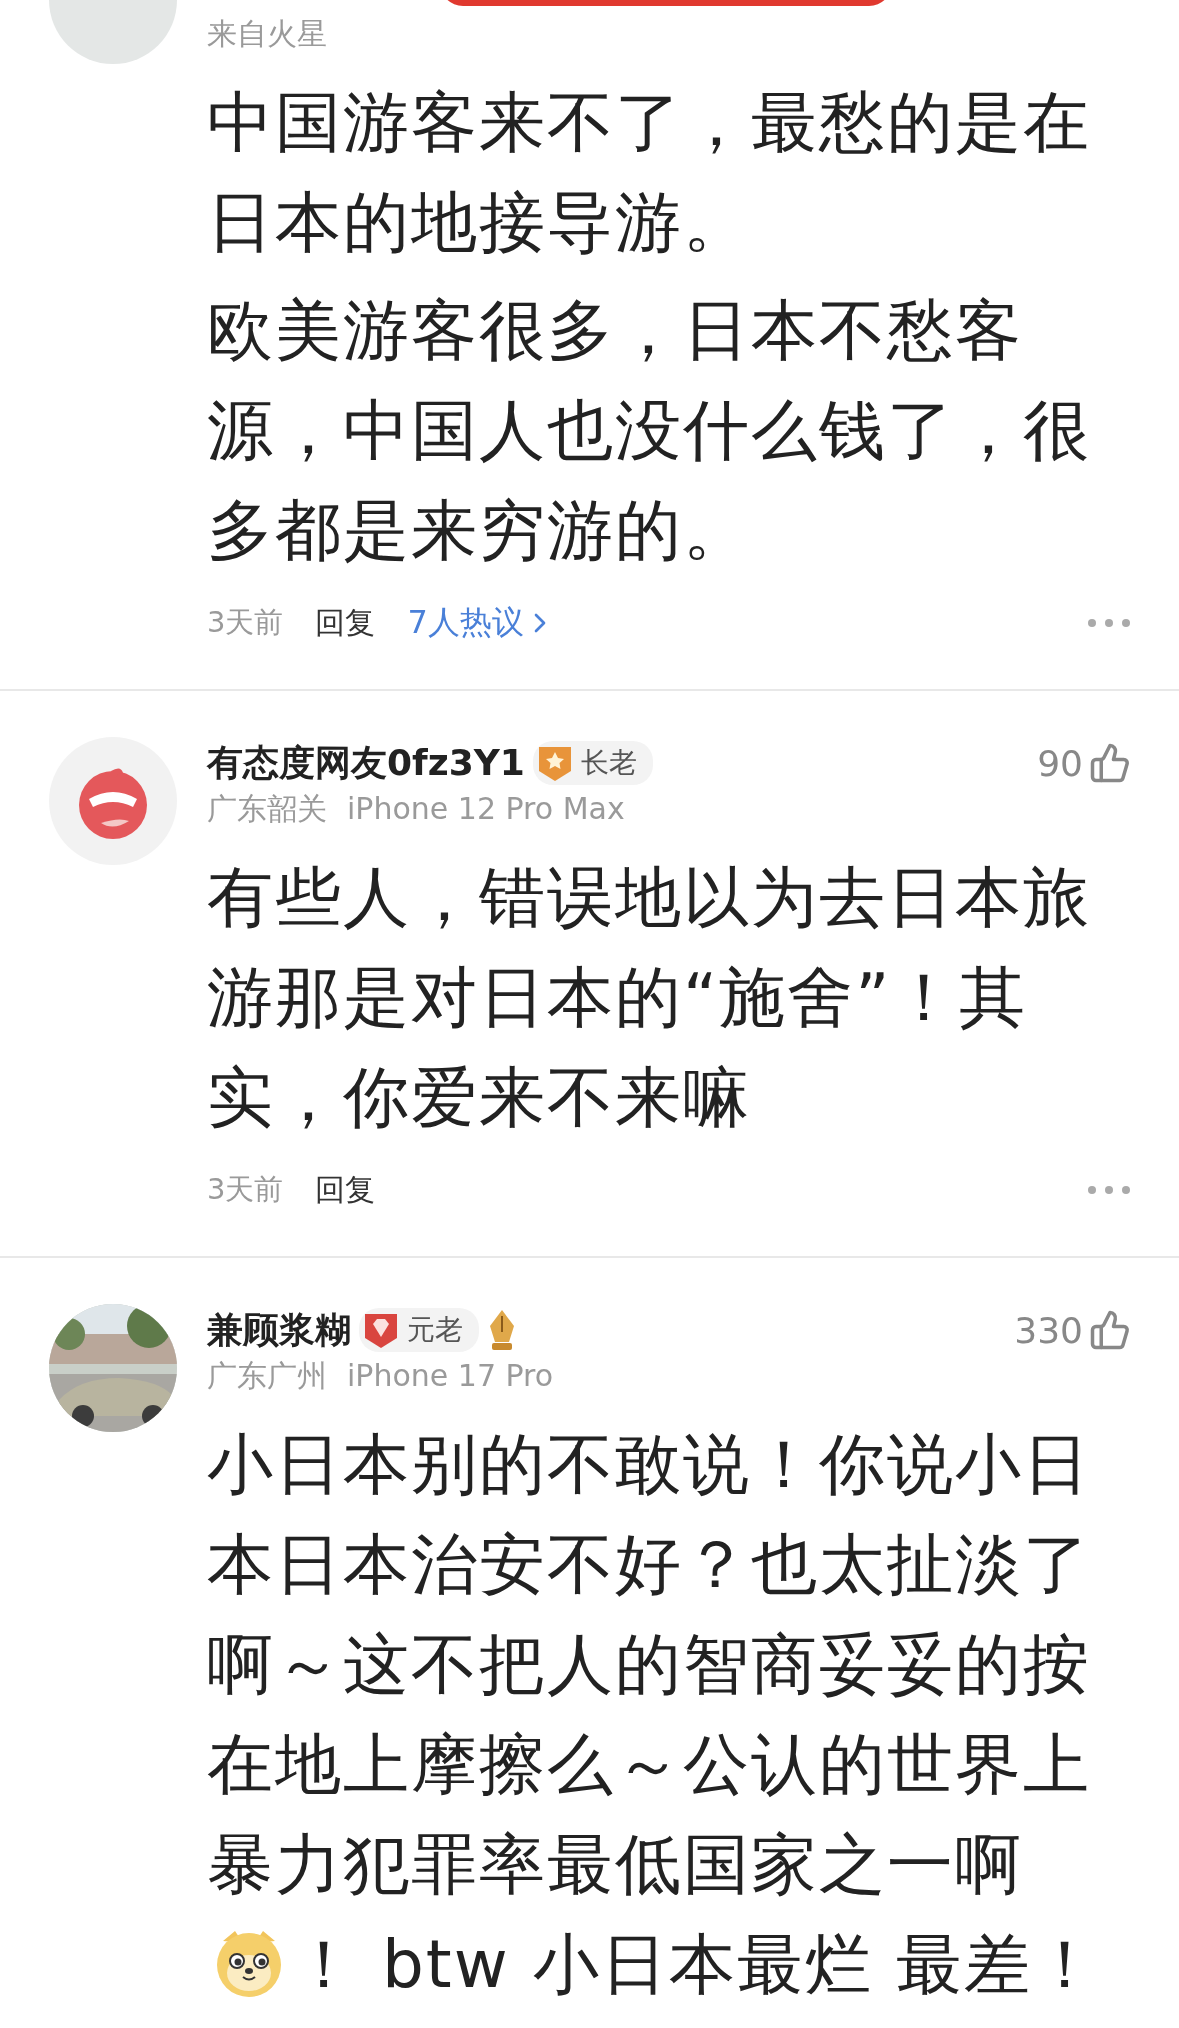 This screenshot has width=1179, height=2028. What do you see at coordinates (608, 763) in the screenshot?
I see `rank-label: 长老` at bounding box center [608, 763].